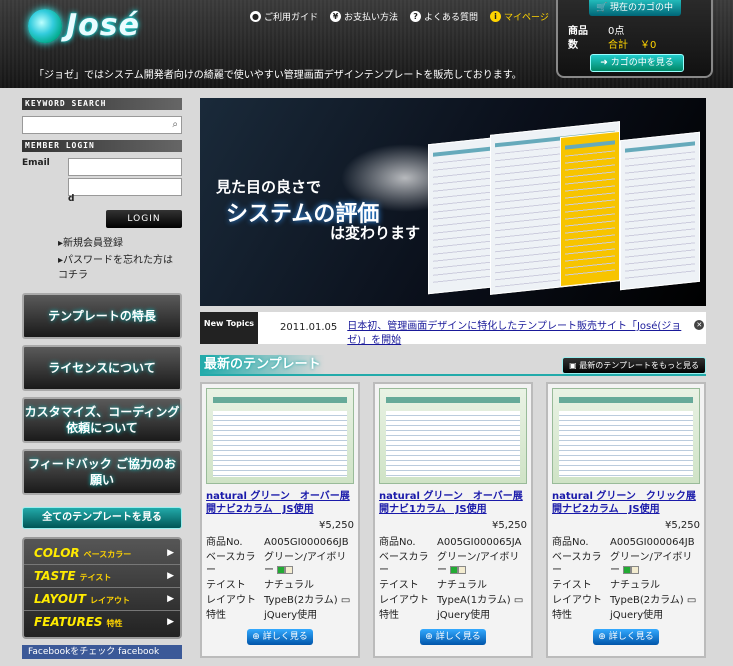 This screenshot has width=733, height=666. What do you see at coordinates (120, 266) in the screenshot?
I see `forgot-password-link: ▸パスワードを忘れた方はコチラ` at bounding box center [120, 266].